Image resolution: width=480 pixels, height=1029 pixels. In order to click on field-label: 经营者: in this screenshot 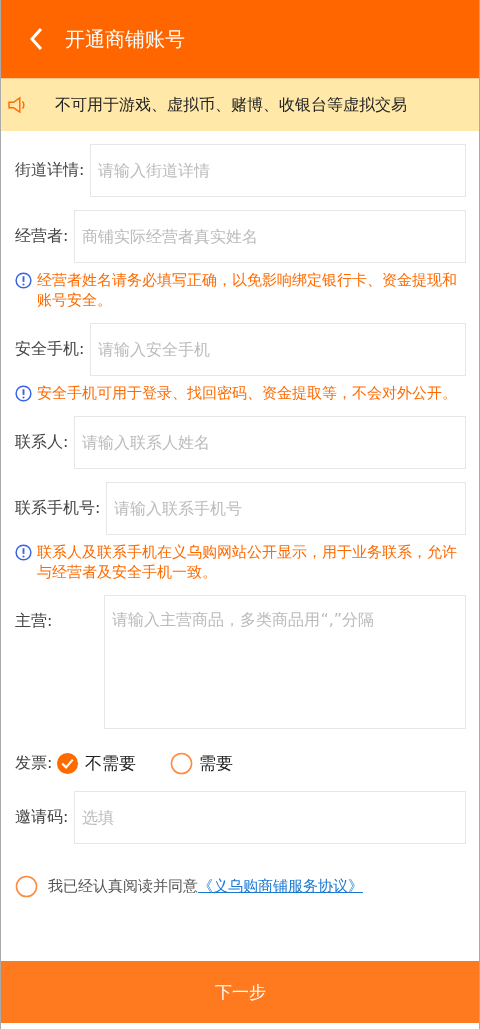, I will do `click(42, 236)`.